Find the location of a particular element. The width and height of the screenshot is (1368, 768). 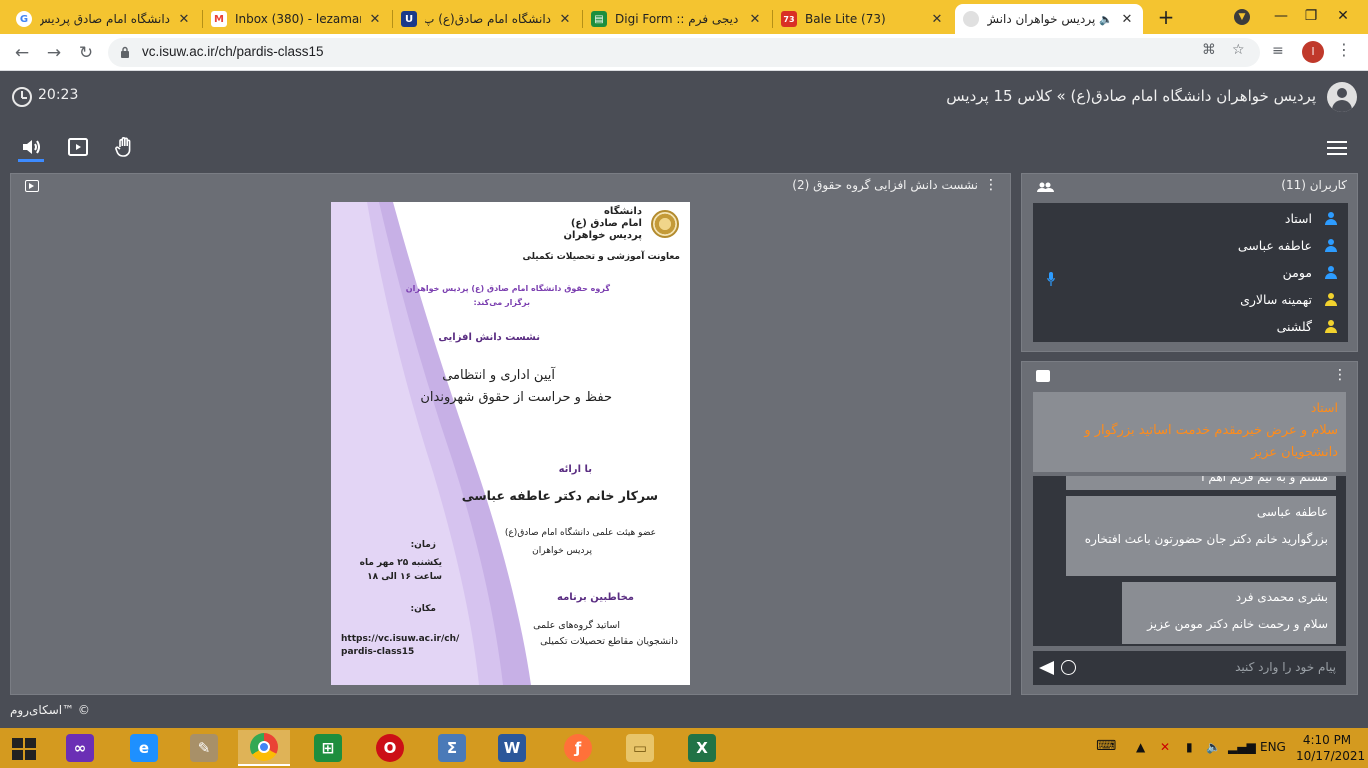

browser-tab-2: M Inbox (380) - lezamani@ ✕ is located at coordinates (297, 19).